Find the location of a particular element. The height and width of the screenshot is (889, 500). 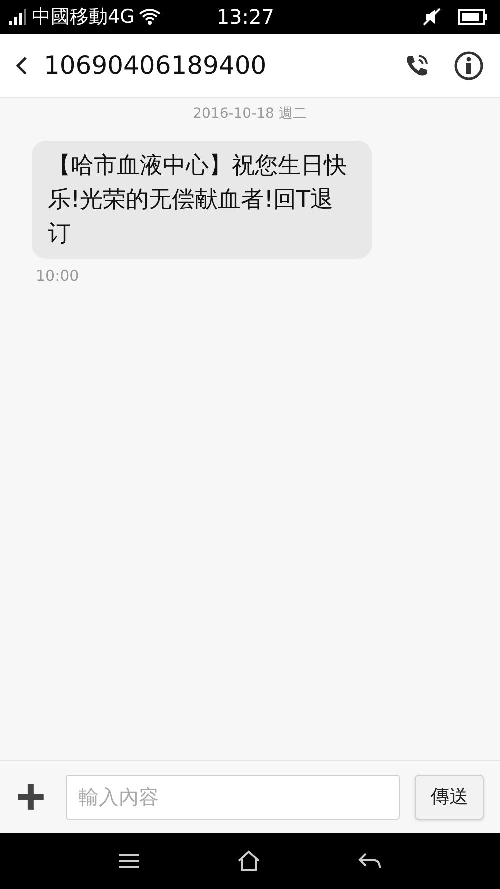

wifi-icon is located at coordinates (149, 17).